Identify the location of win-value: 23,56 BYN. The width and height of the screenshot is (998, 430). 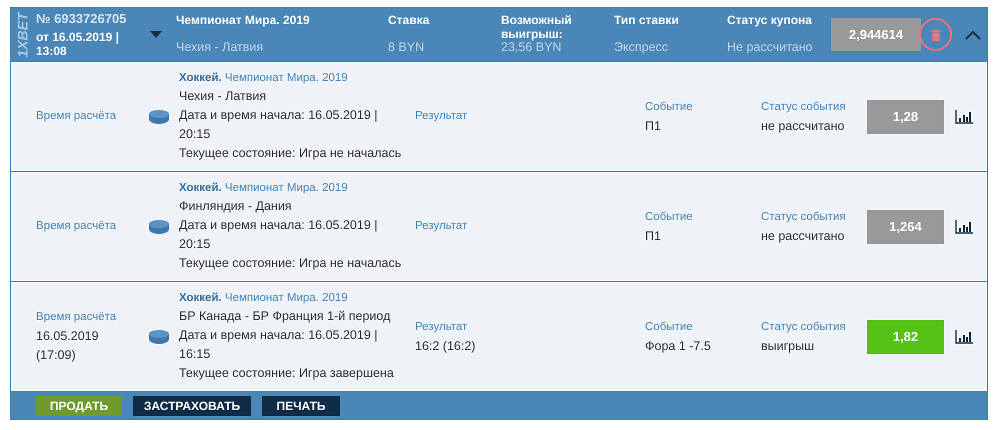
(531, 47).